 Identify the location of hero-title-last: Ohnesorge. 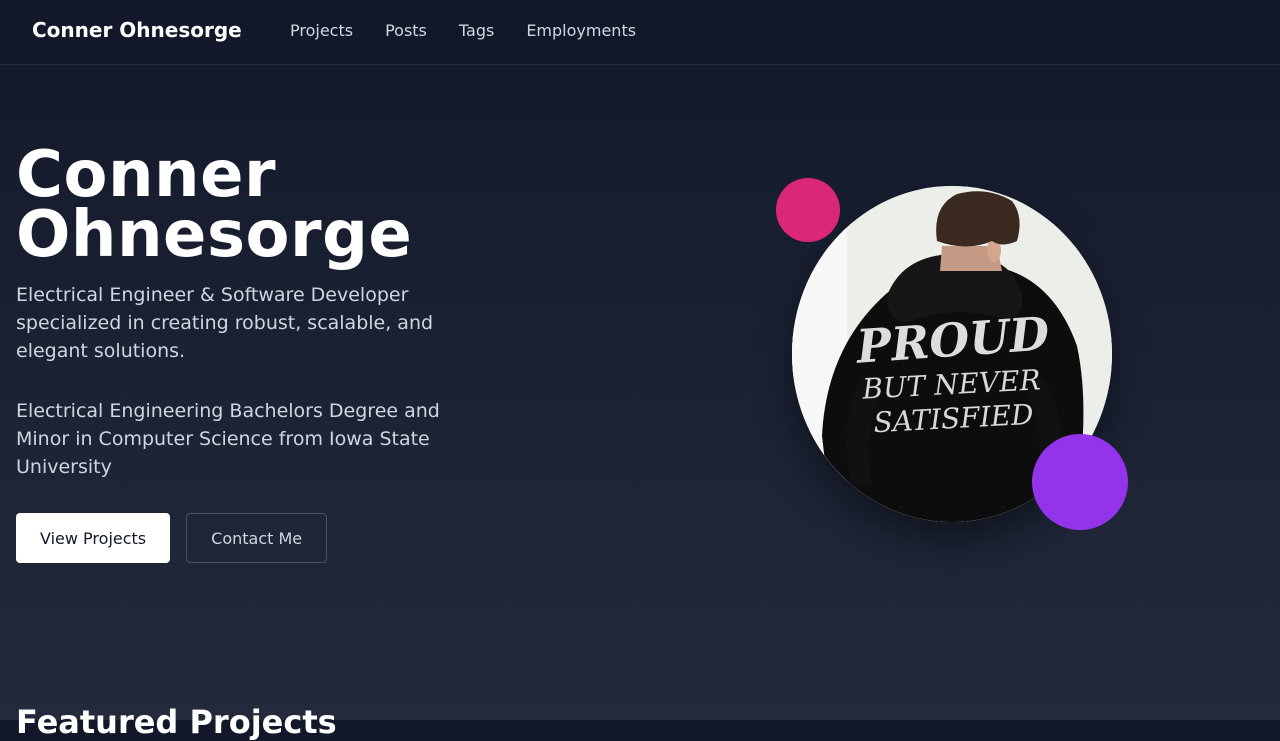
(214, 235).